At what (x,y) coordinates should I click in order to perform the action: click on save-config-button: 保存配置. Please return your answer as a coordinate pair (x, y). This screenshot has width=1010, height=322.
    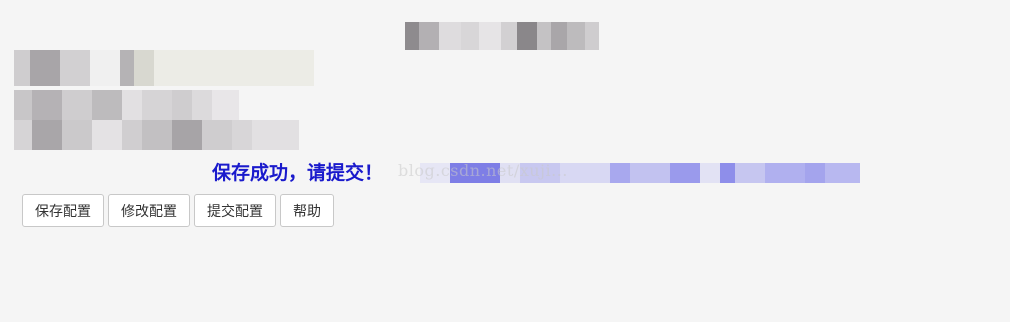
    Looking at the image, I should click on (63, 210).